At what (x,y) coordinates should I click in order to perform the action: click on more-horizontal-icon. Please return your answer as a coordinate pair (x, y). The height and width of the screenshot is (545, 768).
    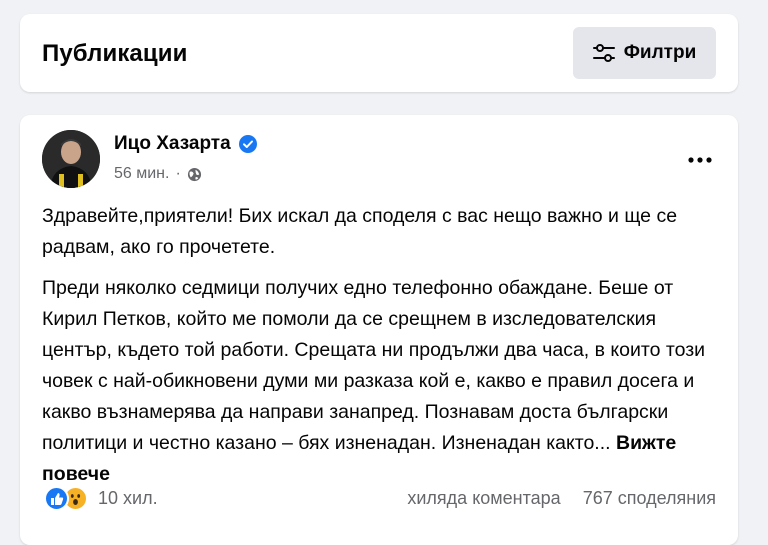
    Looking at the image, I should click on (700, 159).